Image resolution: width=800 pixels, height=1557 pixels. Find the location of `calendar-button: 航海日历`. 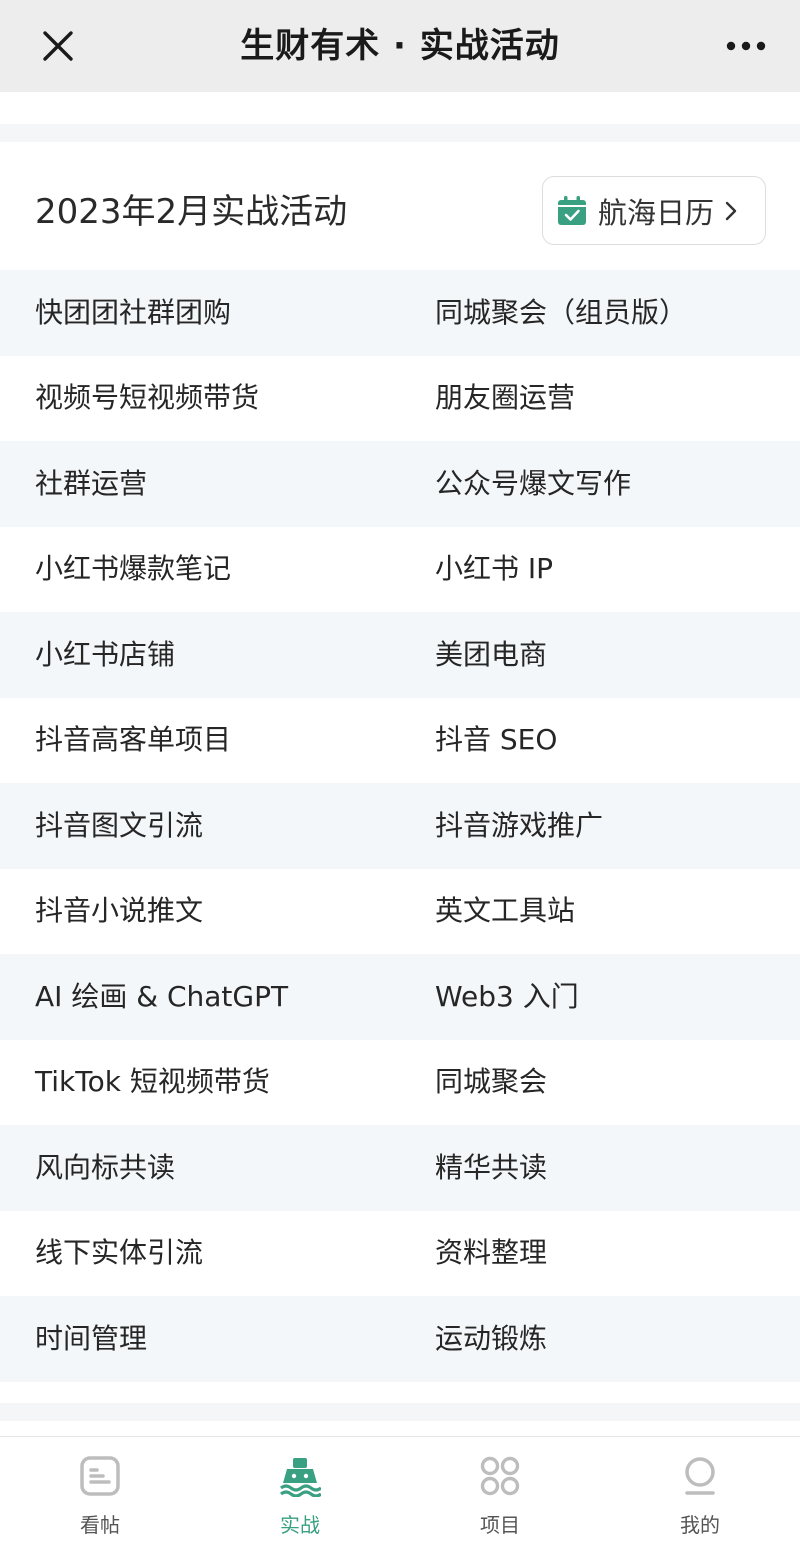

calendar-button: 航海日历 is located at coordinates (654, 210).